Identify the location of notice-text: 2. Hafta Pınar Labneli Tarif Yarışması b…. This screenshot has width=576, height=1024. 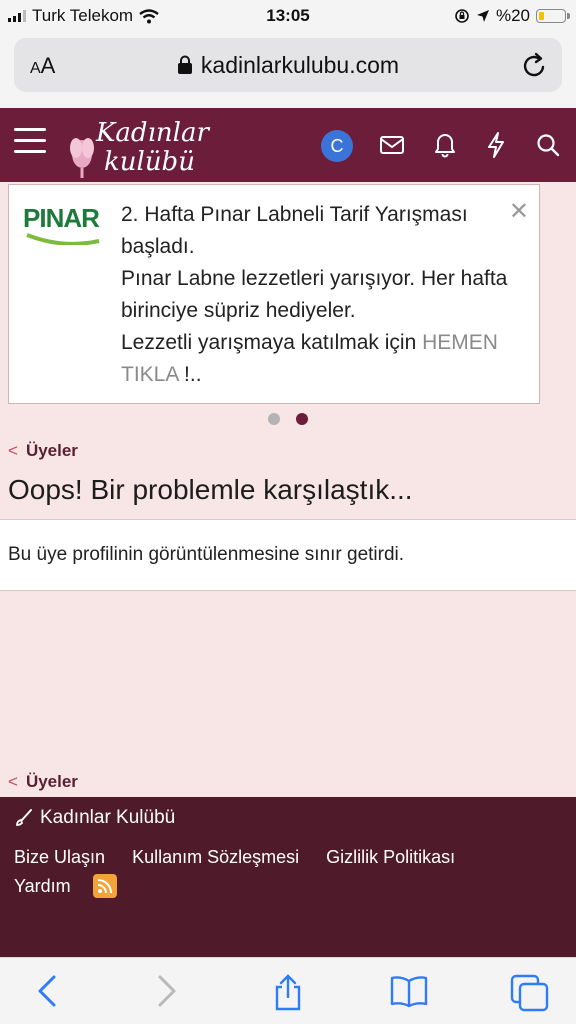
(326, 295).